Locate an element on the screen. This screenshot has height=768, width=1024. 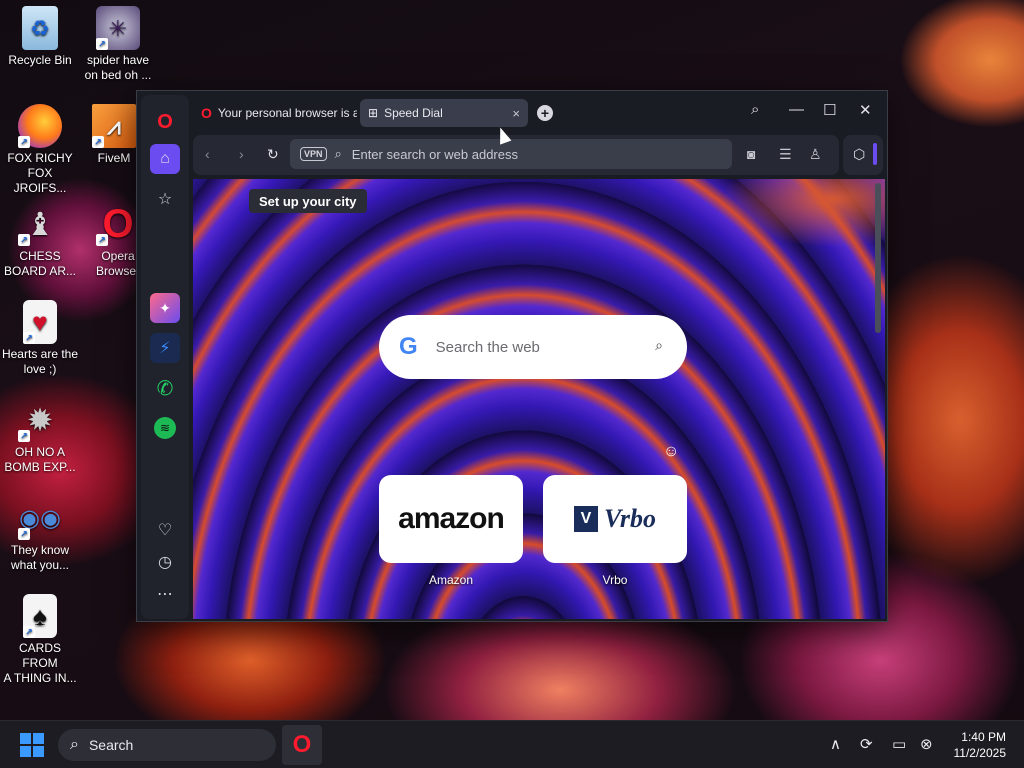
eyes-icon: ◉◉ ↗ is located at coordinates (39, 522).